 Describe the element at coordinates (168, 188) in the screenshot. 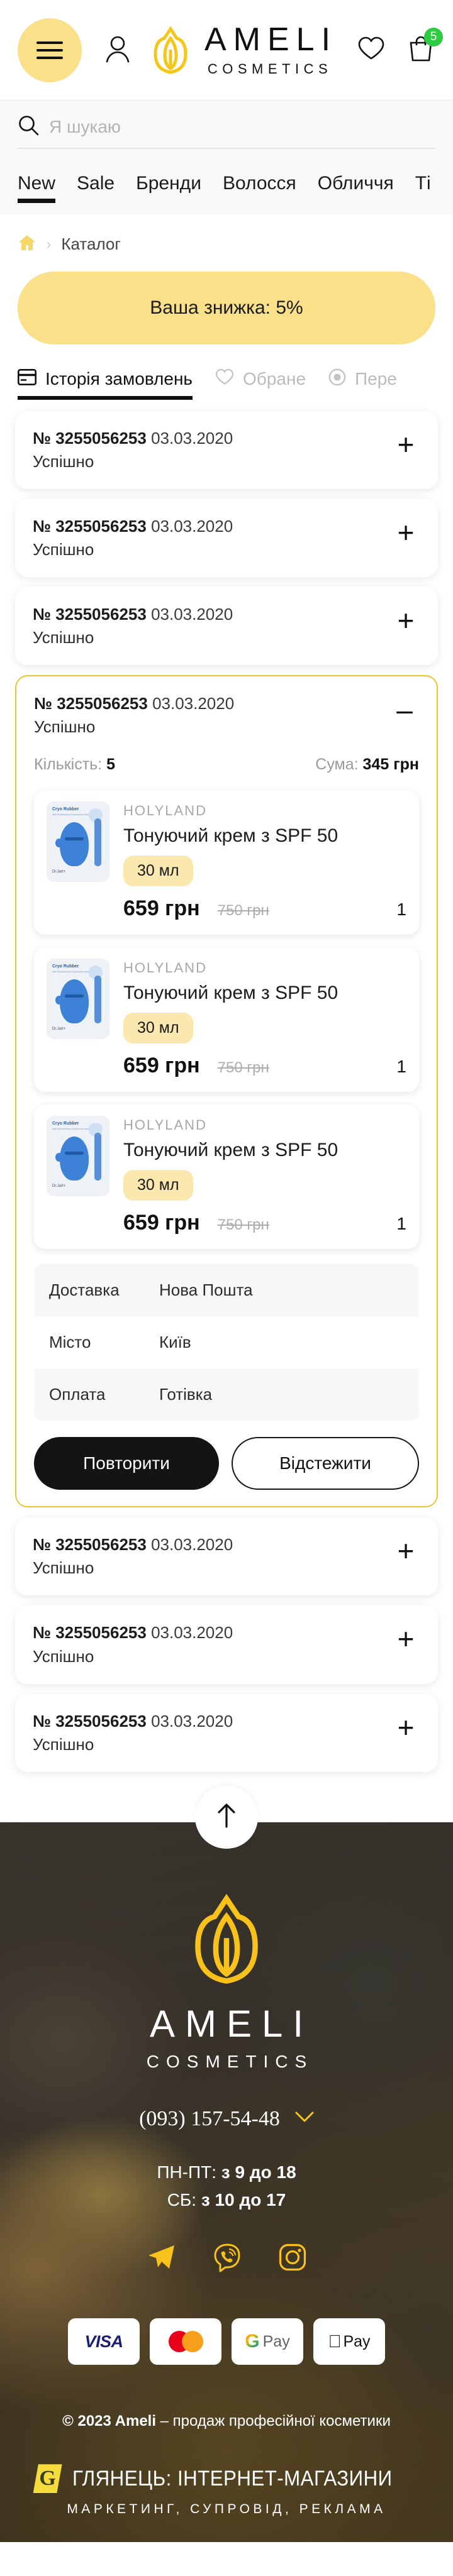

I see `nav-item-brands: Бренди` at that location.